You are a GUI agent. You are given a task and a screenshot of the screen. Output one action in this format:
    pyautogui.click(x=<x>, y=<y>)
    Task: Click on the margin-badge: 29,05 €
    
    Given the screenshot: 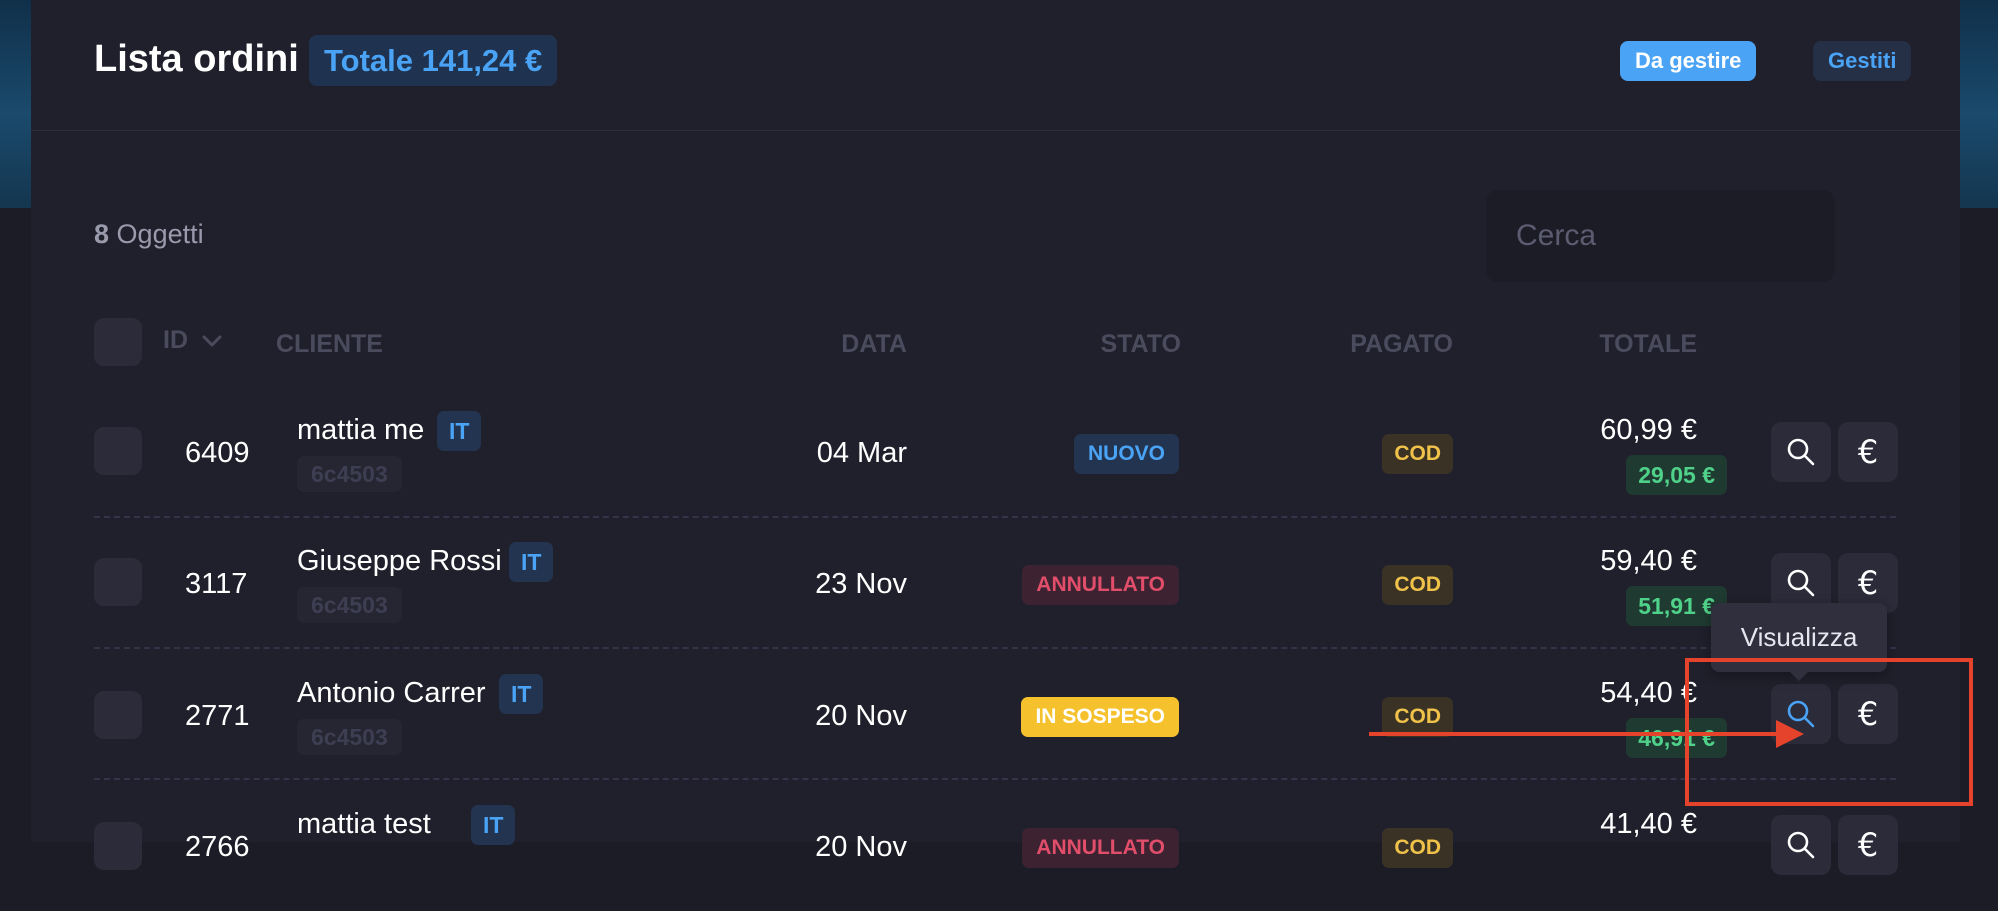 What is the action you would take?
    pyautogui.click(x=1676, y=475)
    